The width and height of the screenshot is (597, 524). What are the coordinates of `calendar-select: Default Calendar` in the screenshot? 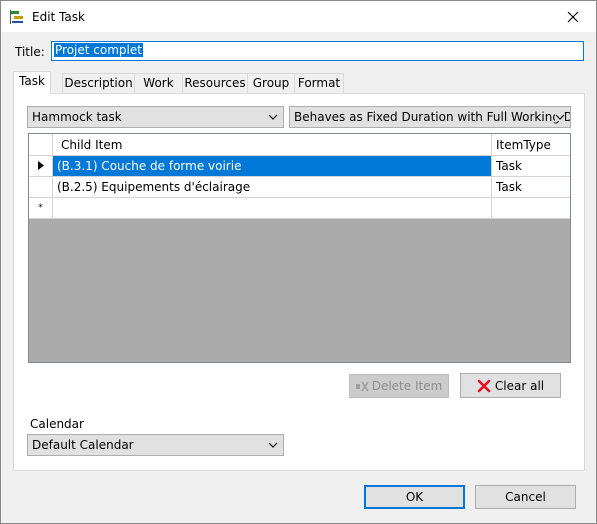 It's located at (155, 445).